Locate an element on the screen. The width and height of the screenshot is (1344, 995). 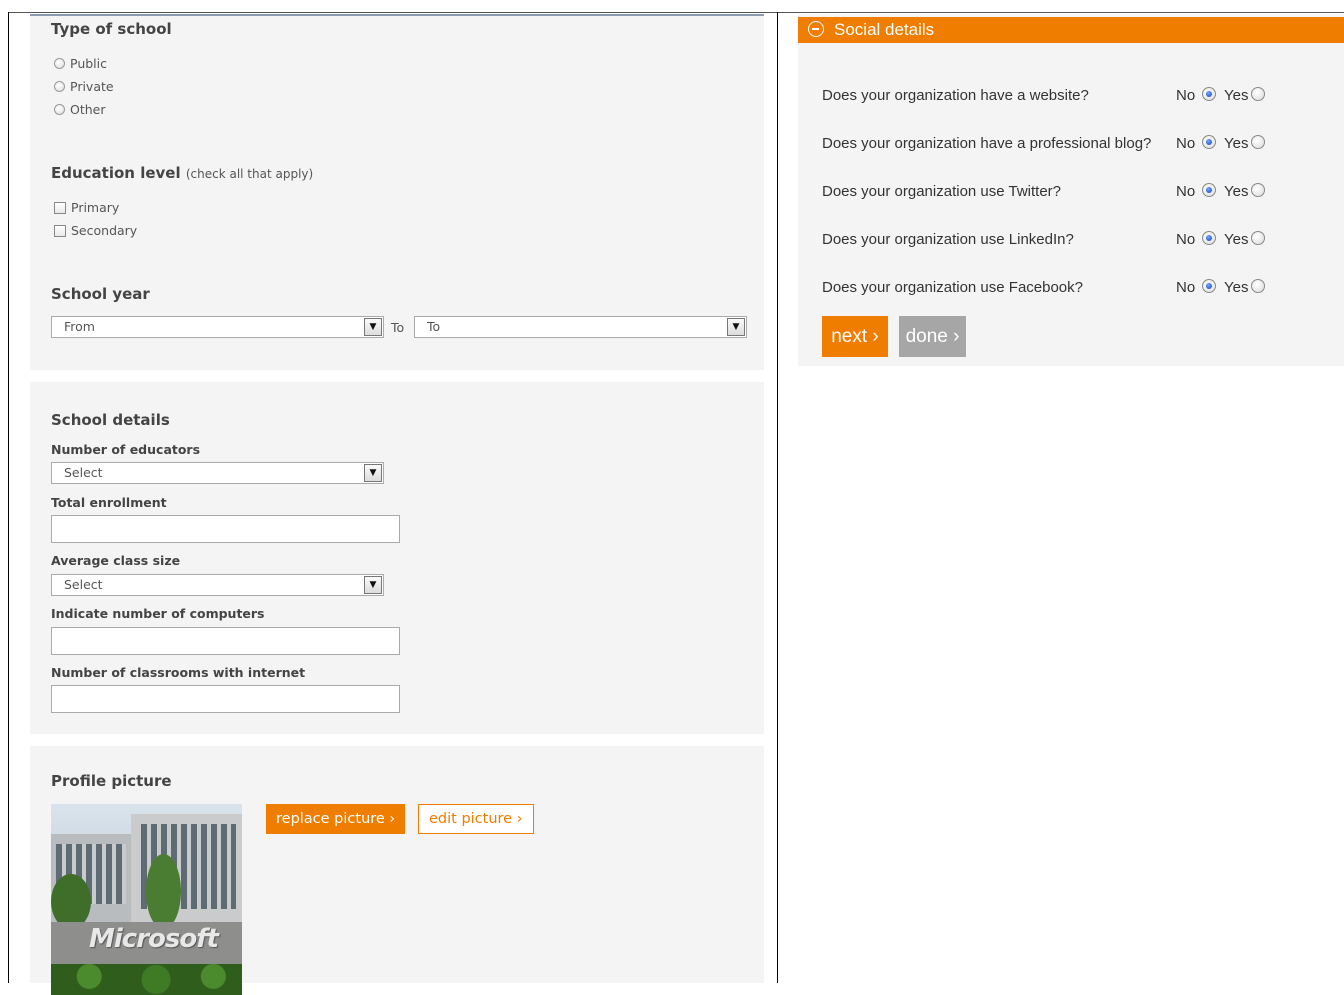
class-size-label: Average class size is located at coordinates (116, 560).